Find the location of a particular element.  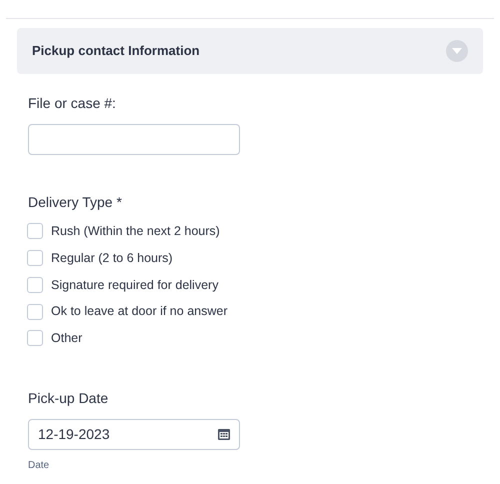

field-label: Delivery Type * is located at coordinates (75, 202).